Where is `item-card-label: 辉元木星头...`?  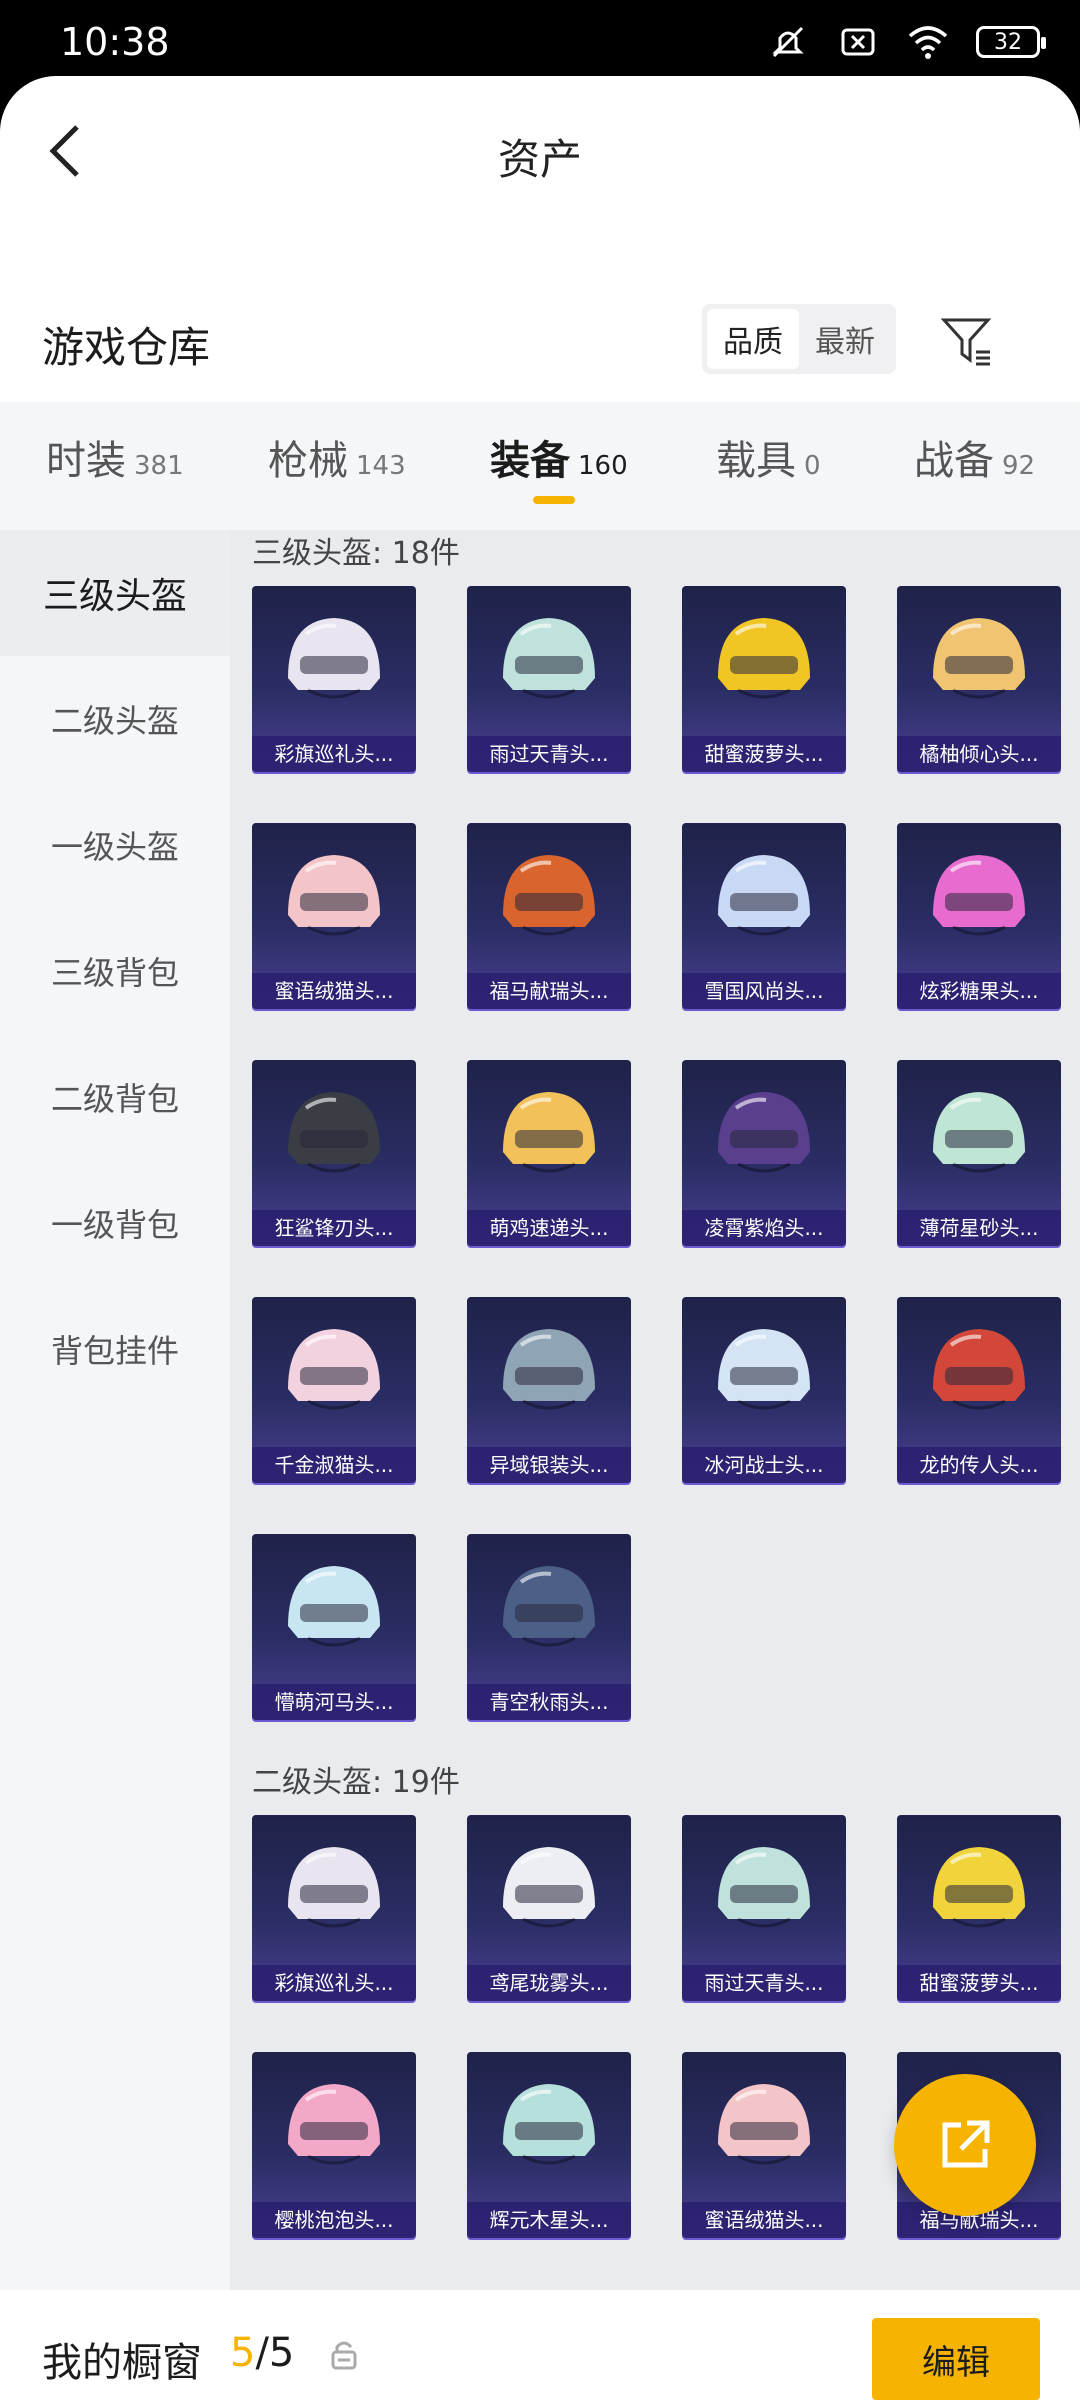
item-card-label: 辉元木星头... is located at coordinates (549, 2220).